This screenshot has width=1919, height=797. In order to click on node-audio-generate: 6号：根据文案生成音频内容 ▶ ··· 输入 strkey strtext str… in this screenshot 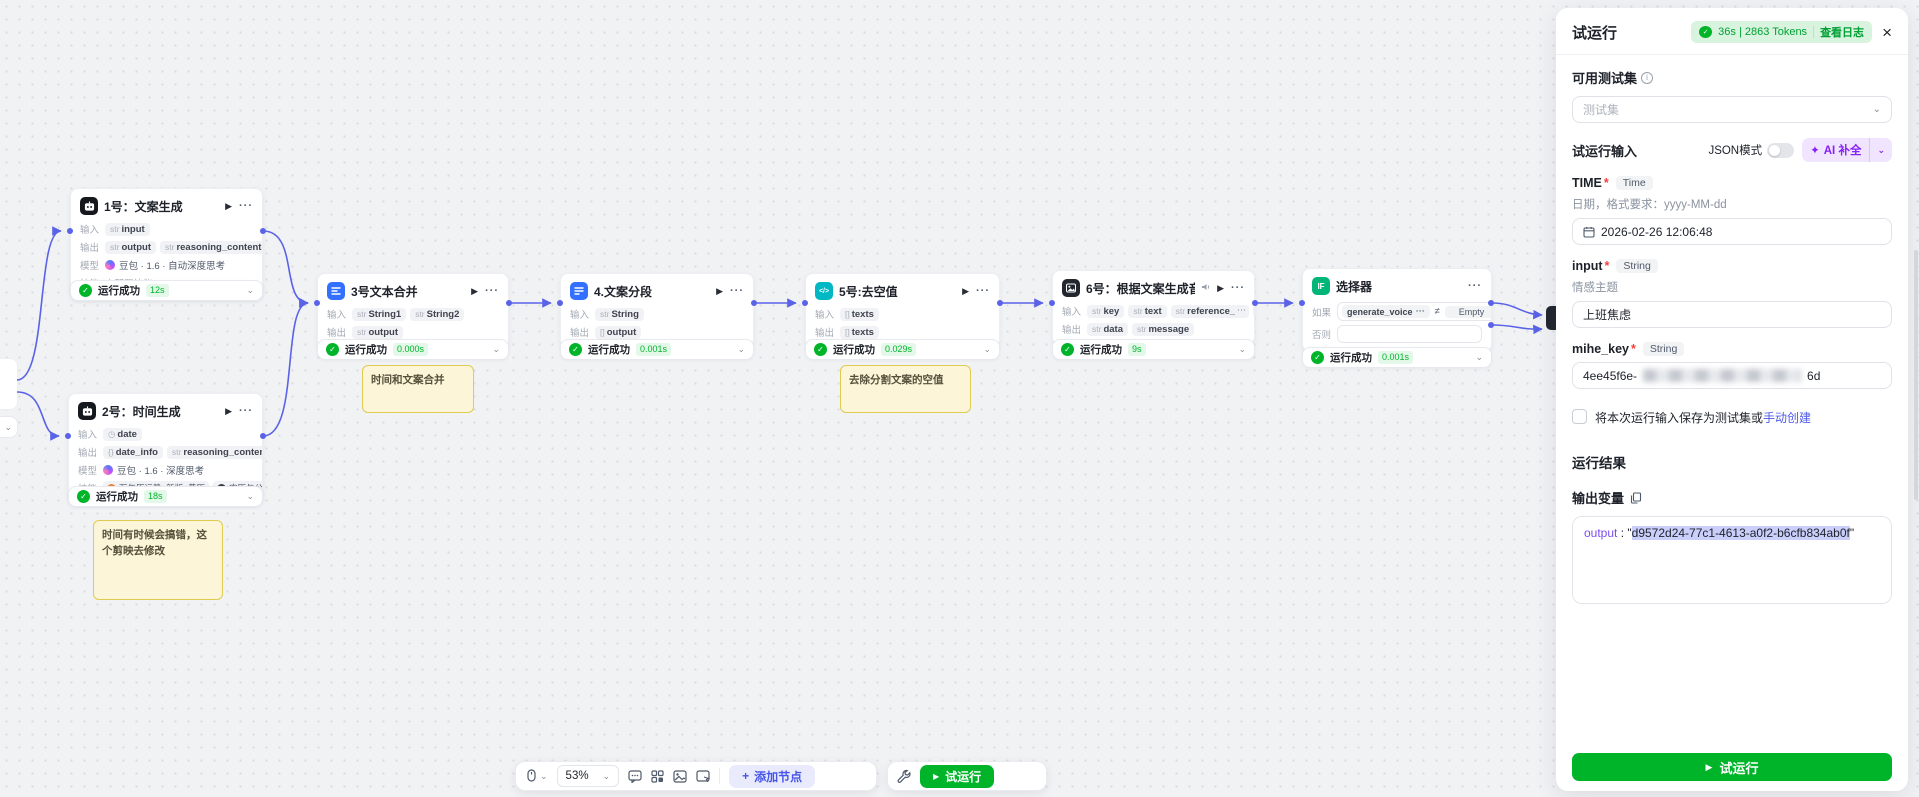, I will do `click(1153, 307)`.